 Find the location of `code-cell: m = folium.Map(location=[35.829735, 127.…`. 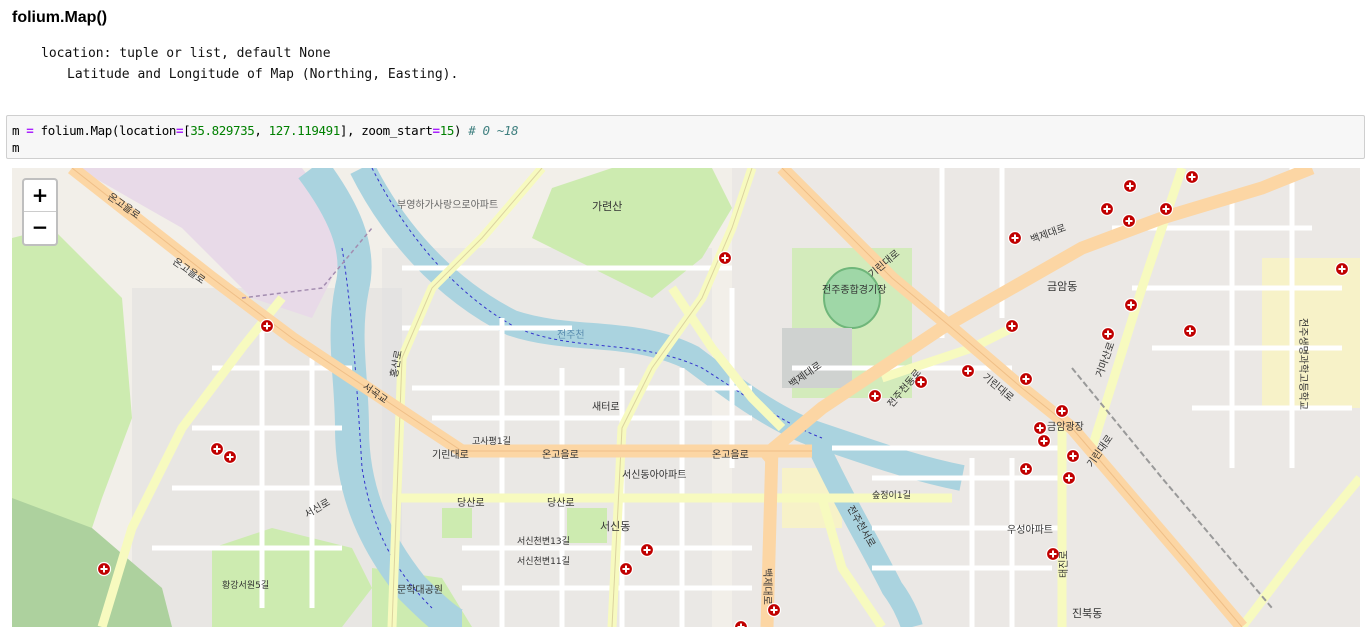

code-cell: m = folium.Map(location=[35.829735, 127.… is located at coordinates (685, 137).